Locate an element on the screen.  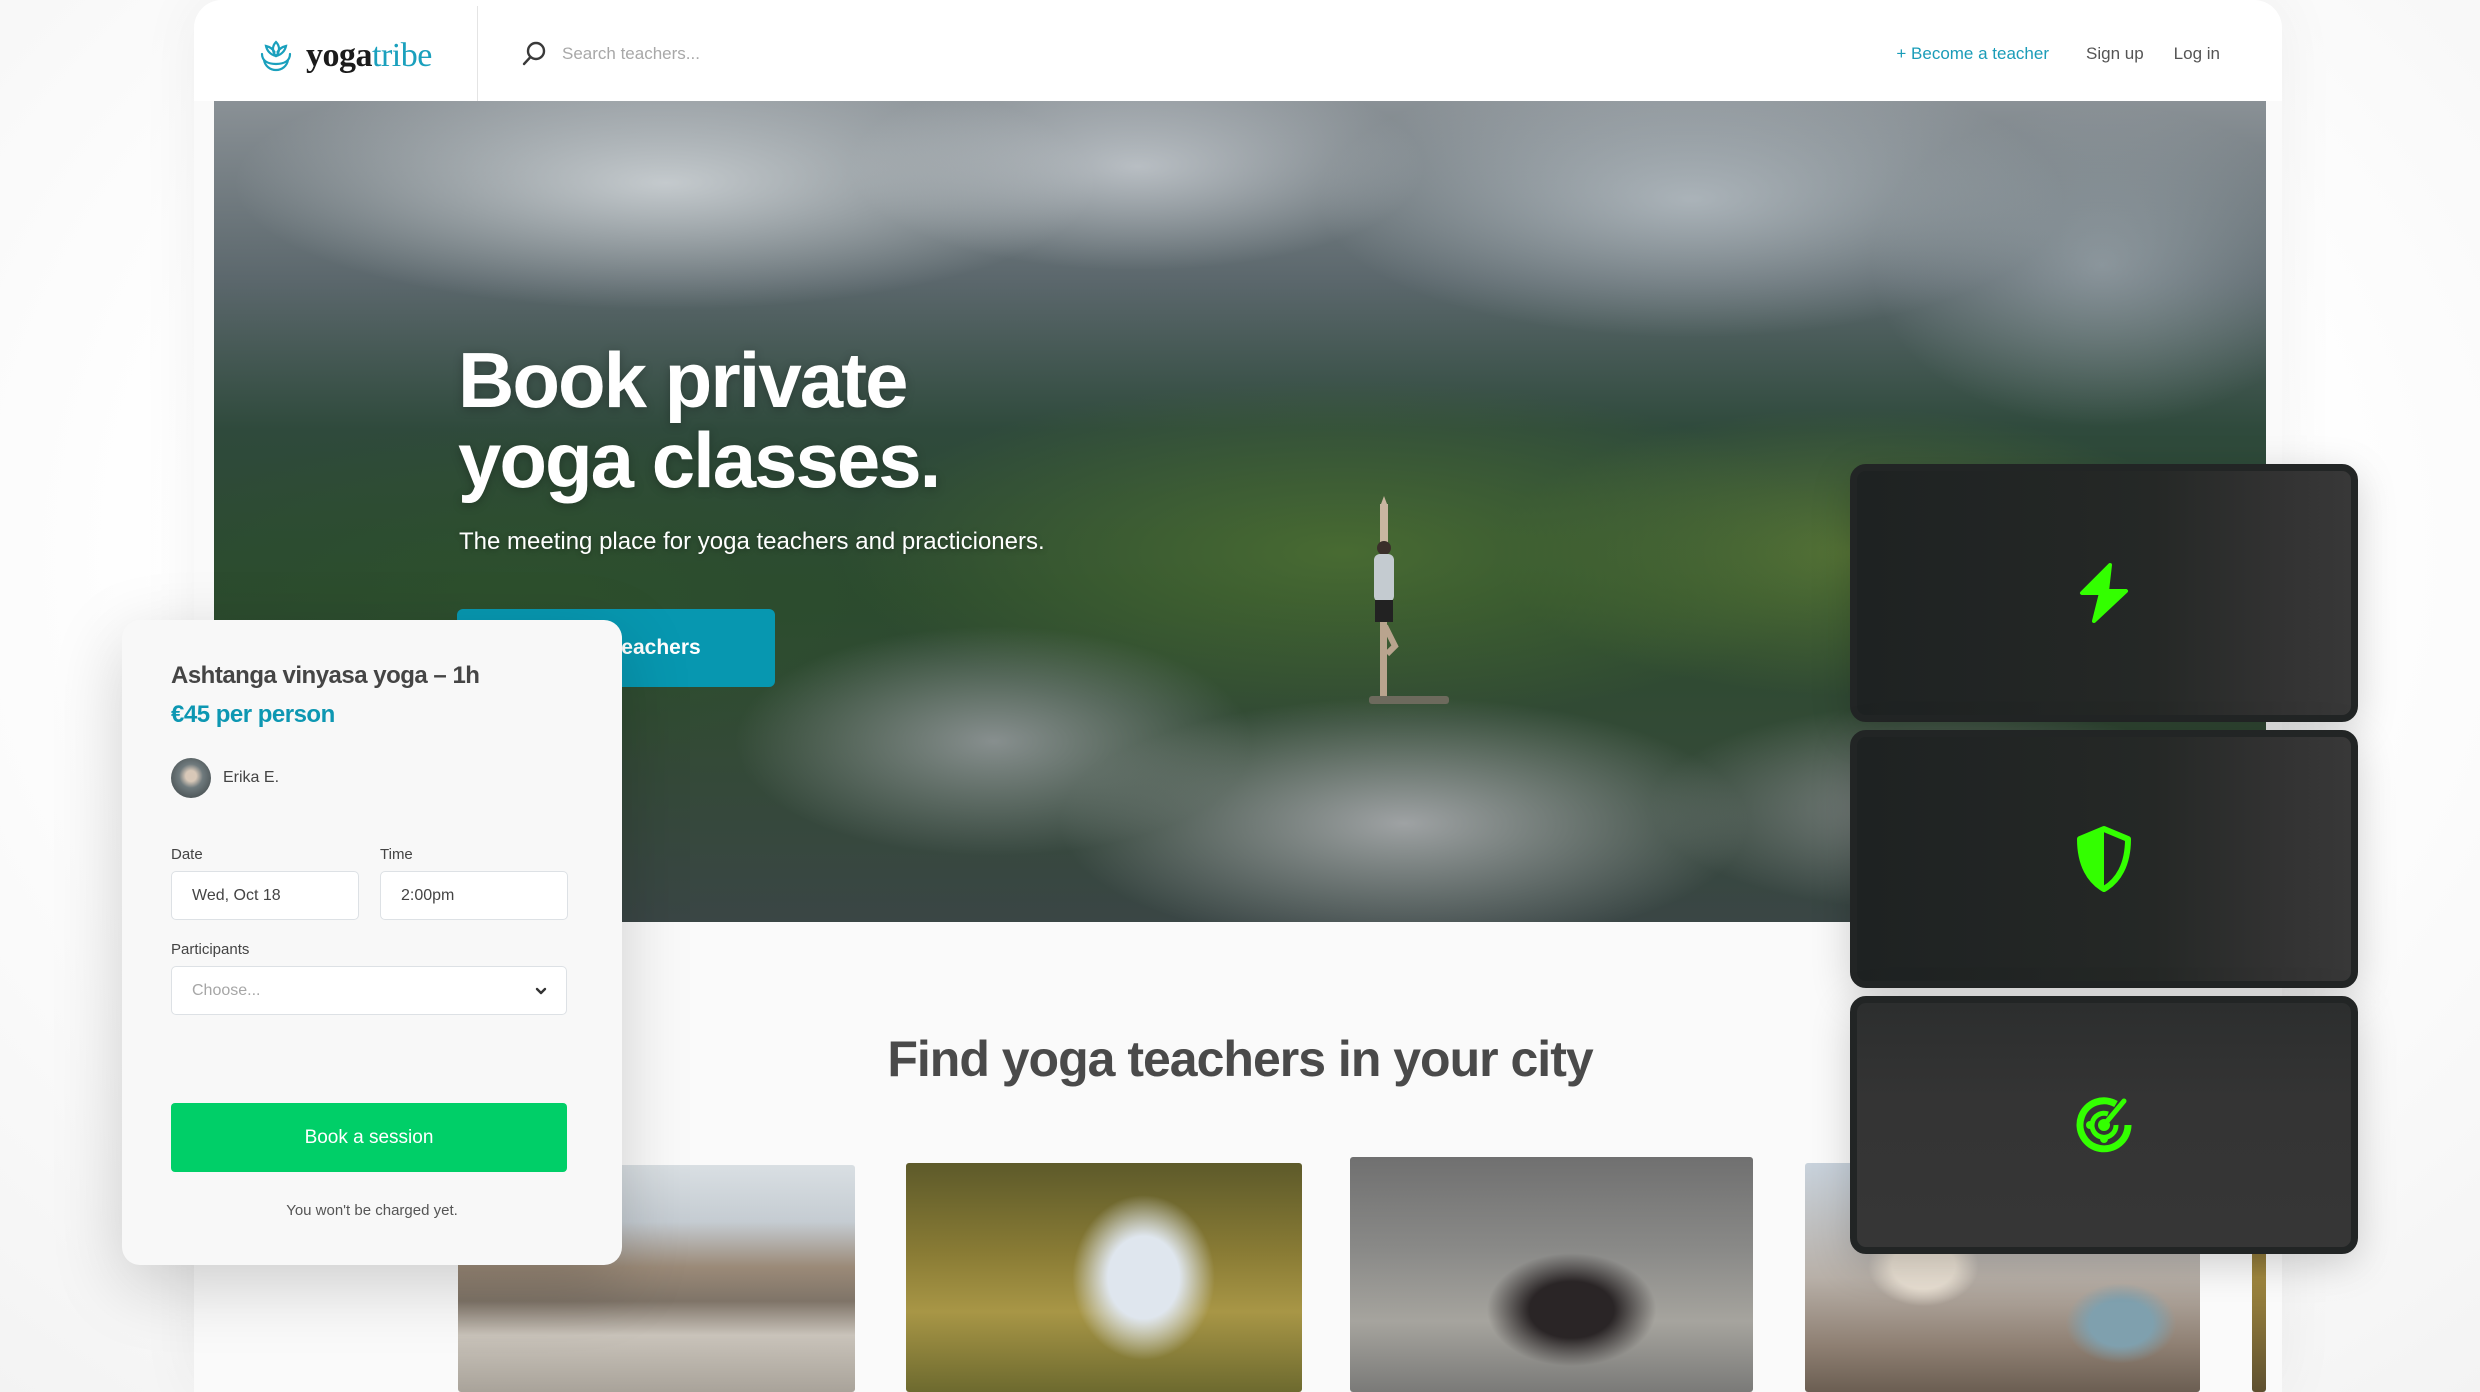
radar-target-icon is located at coordinates (2104, 1125).